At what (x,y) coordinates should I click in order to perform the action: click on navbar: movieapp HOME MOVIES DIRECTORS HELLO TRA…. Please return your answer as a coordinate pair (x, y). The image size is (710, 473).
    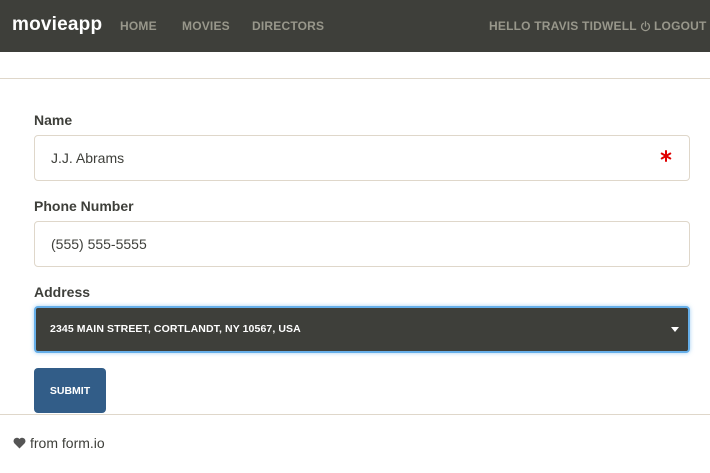
    Looking at the image, I should click on (355, 26).